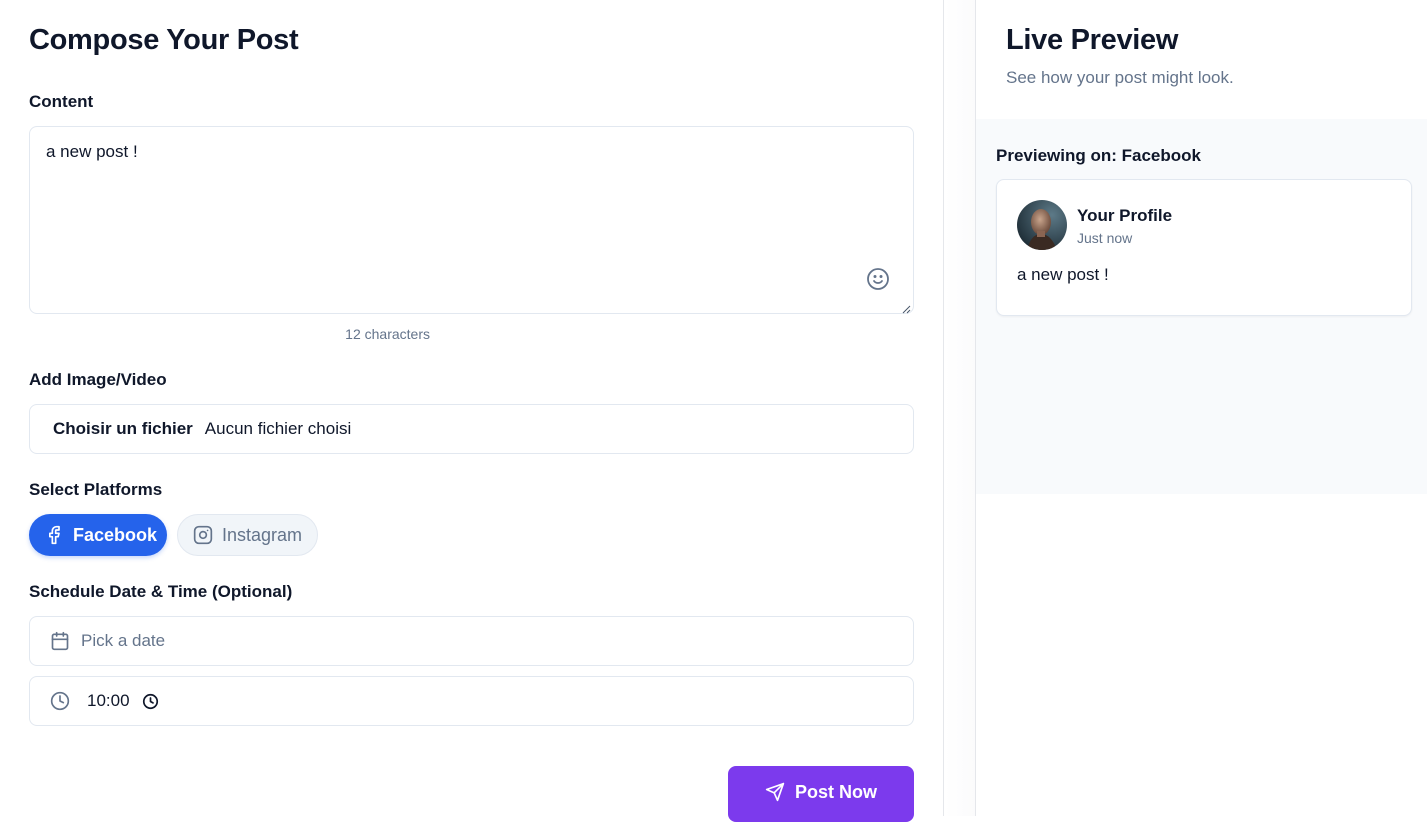 This screenshot has width=1427, height=822. What do you see at coordinates (123, 429) in the screenshot?
I see `choose-file-button: Choisir un fichier` at bounding box center [123, 429].